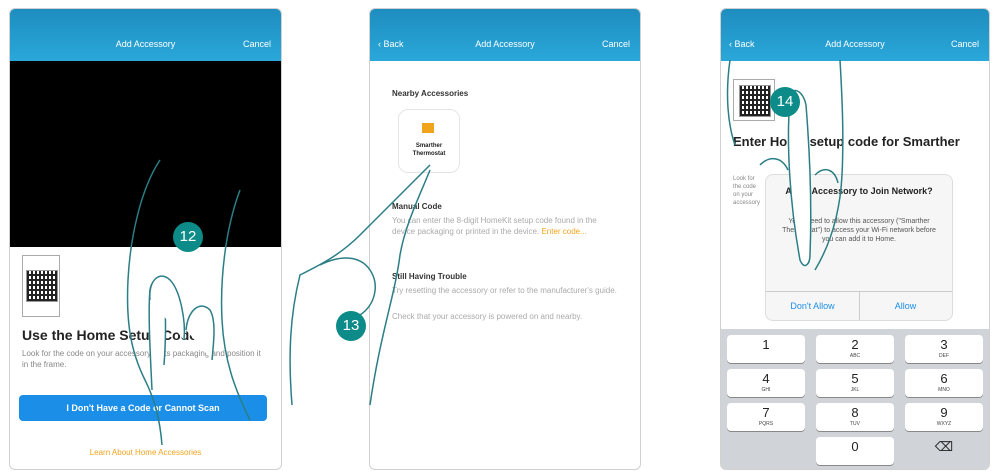  I want to click on step-badge: 14, so click(785, 102).